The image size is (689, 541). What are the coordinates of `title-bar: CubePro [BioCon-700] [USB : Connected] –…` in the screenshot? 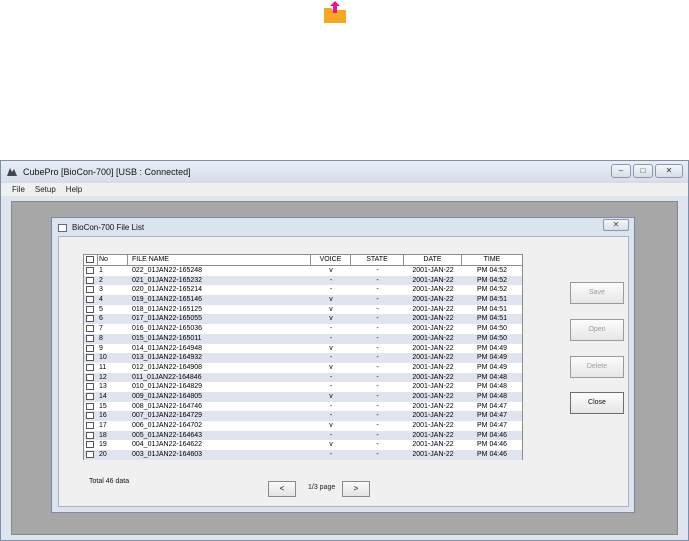 It's located at (344, 172).